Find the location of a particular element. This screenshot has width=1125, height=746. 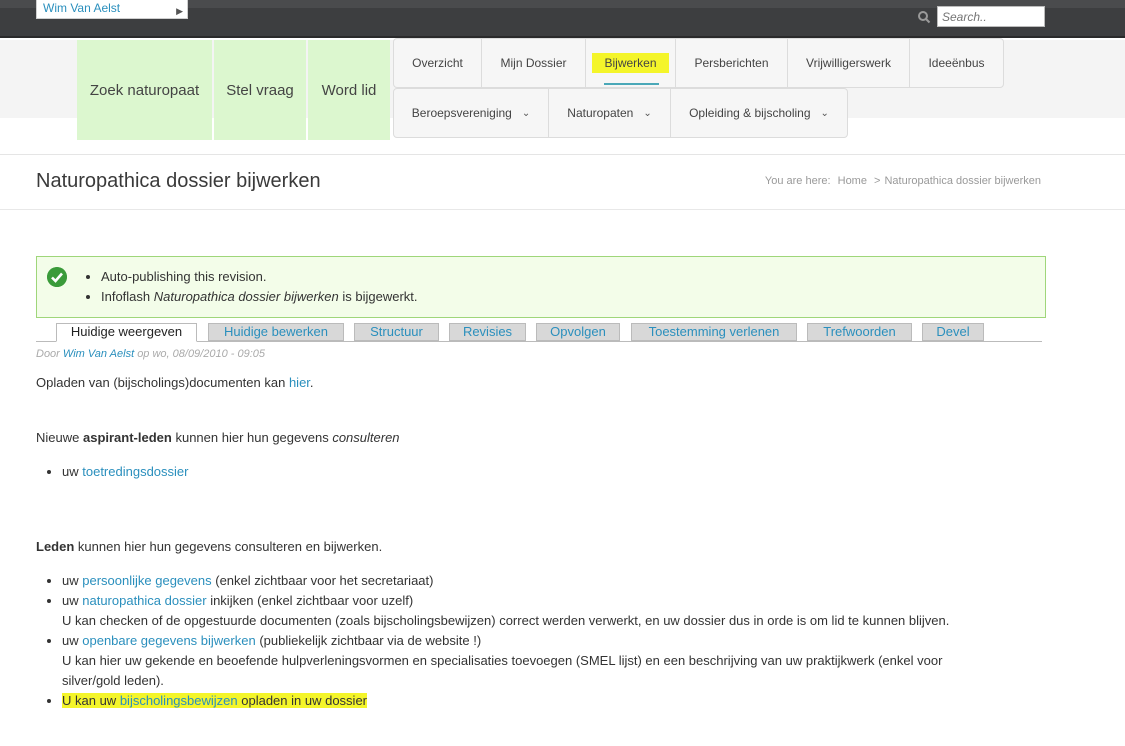

breadcrumb-current: Naturopathica dossier bijwerken is located at coordinates (962, 181).